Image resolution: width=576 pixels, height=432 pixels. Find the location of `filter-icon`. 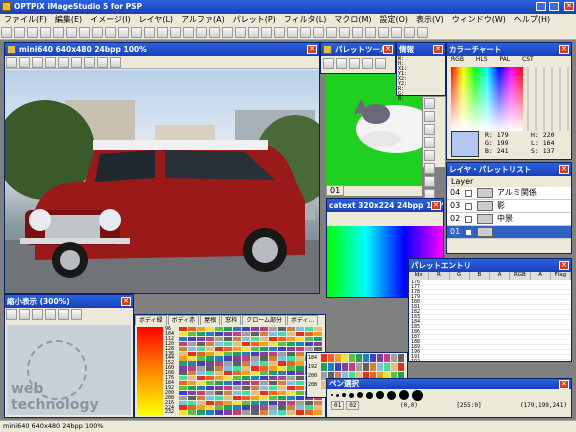

filter-icon is located at coordinates (50, 62).